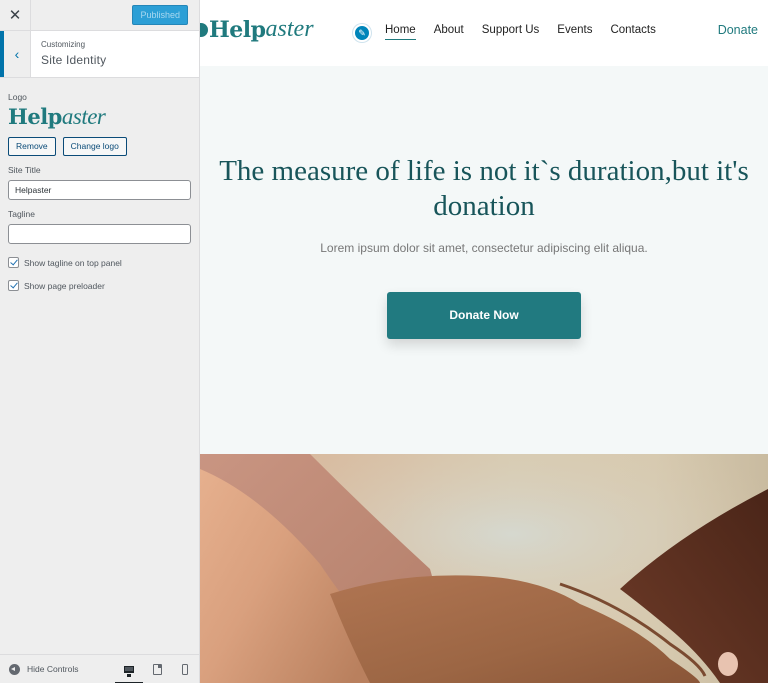 The image size is (768, 683). I want to click on preview-desktop-button, so click(129, 669).